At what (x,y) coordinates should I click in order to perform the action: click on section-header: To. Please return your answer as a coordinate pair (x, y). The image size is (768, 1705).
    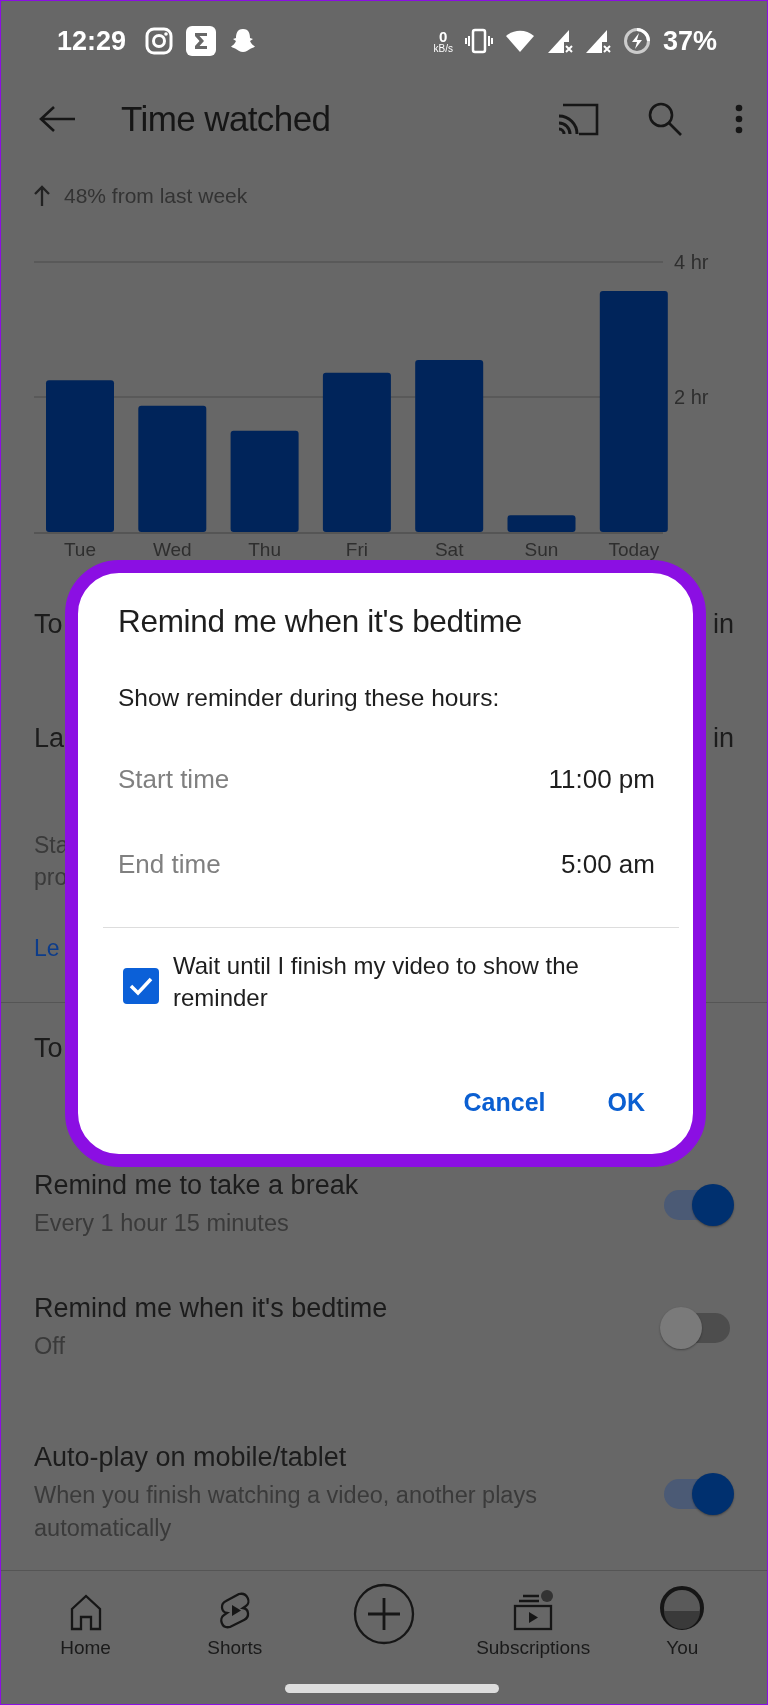
    Looking at the image, I should click on (48, 1048).